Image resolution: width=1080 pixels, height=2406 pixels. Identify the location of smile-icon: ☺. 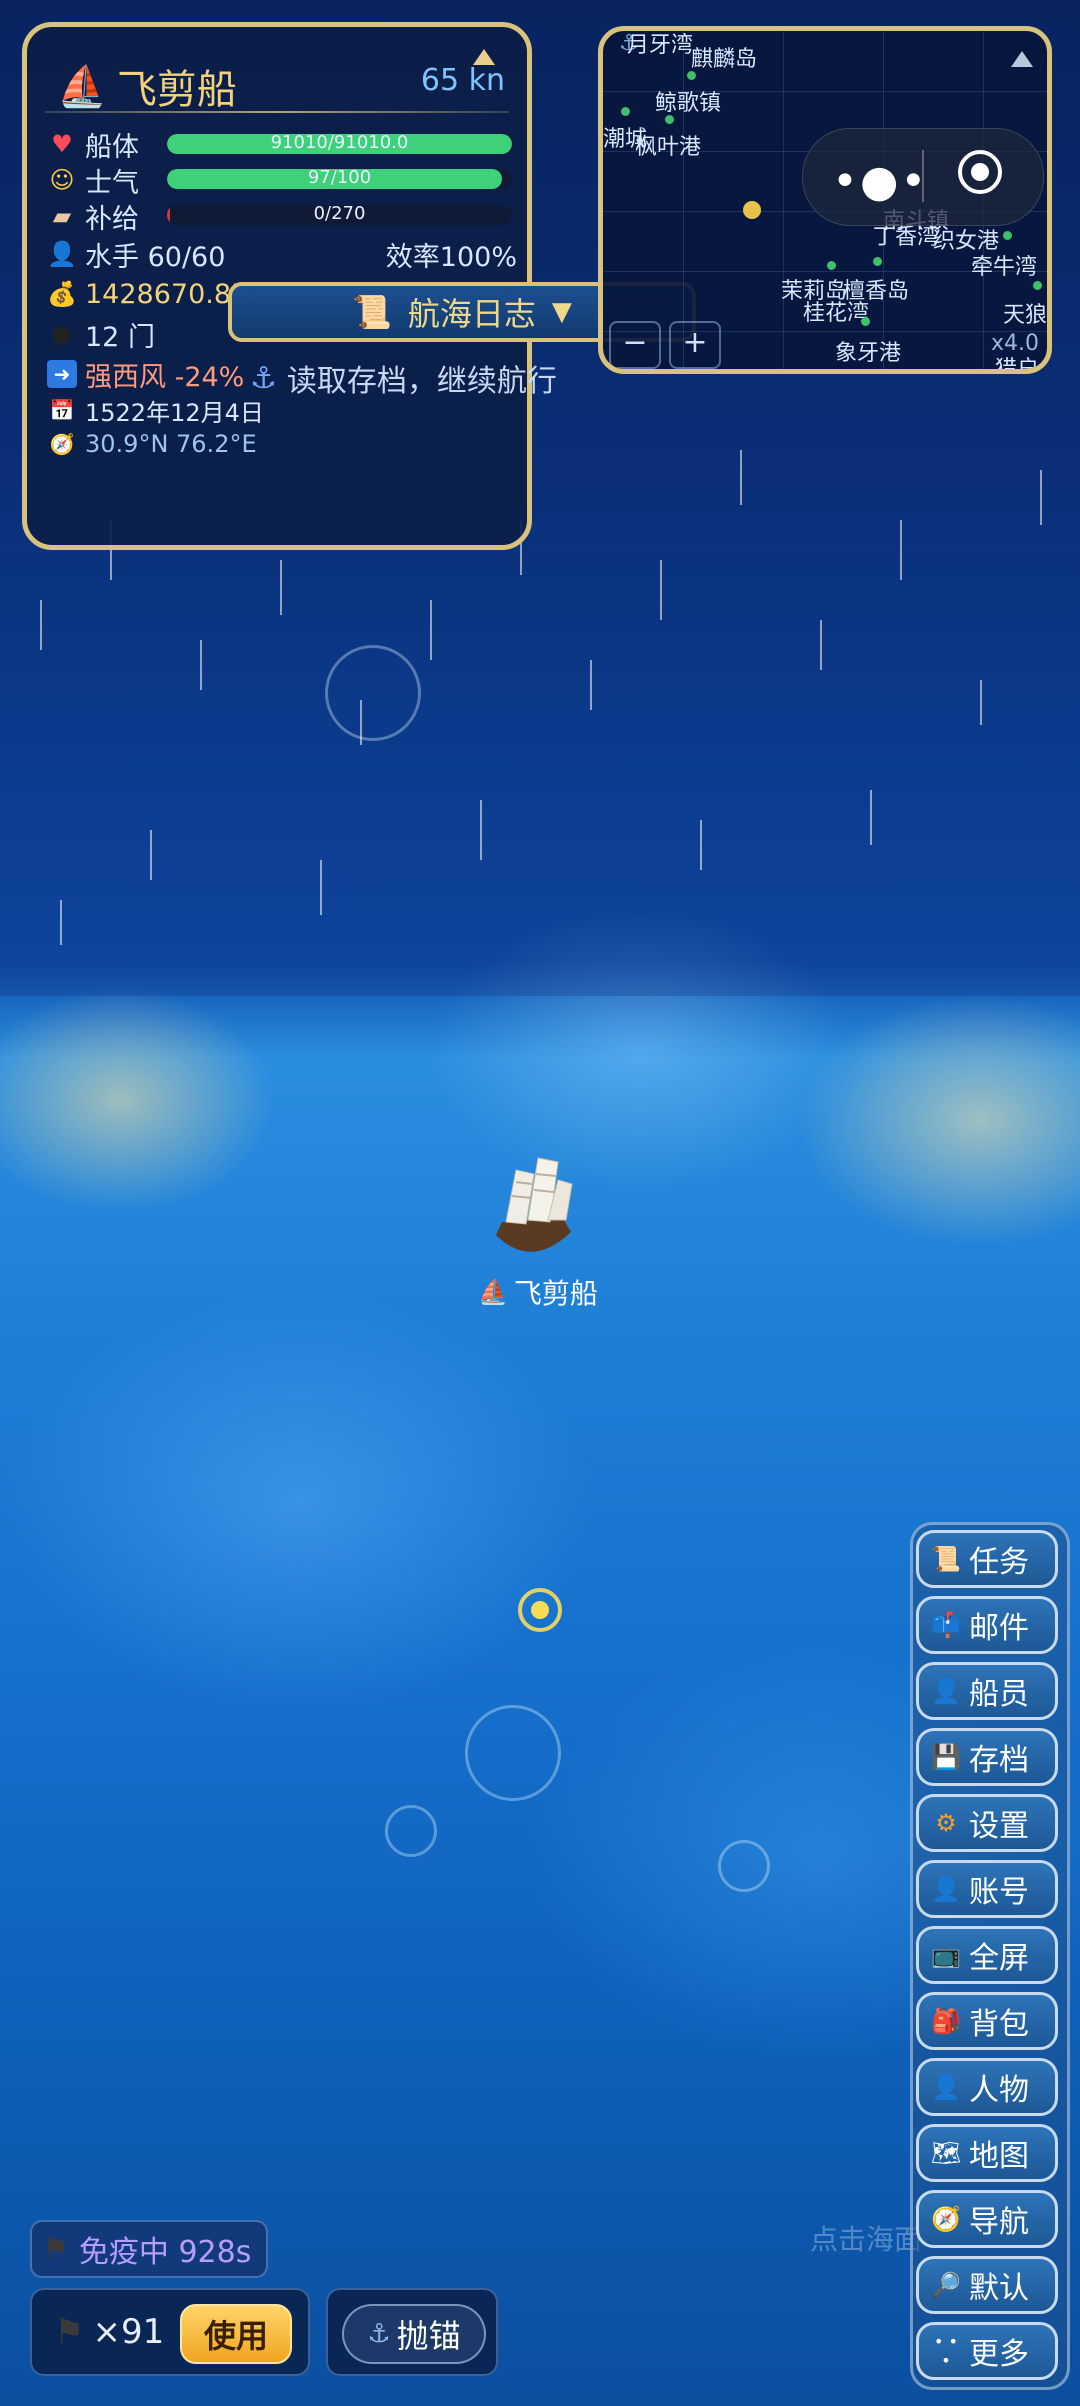
(62, 180).